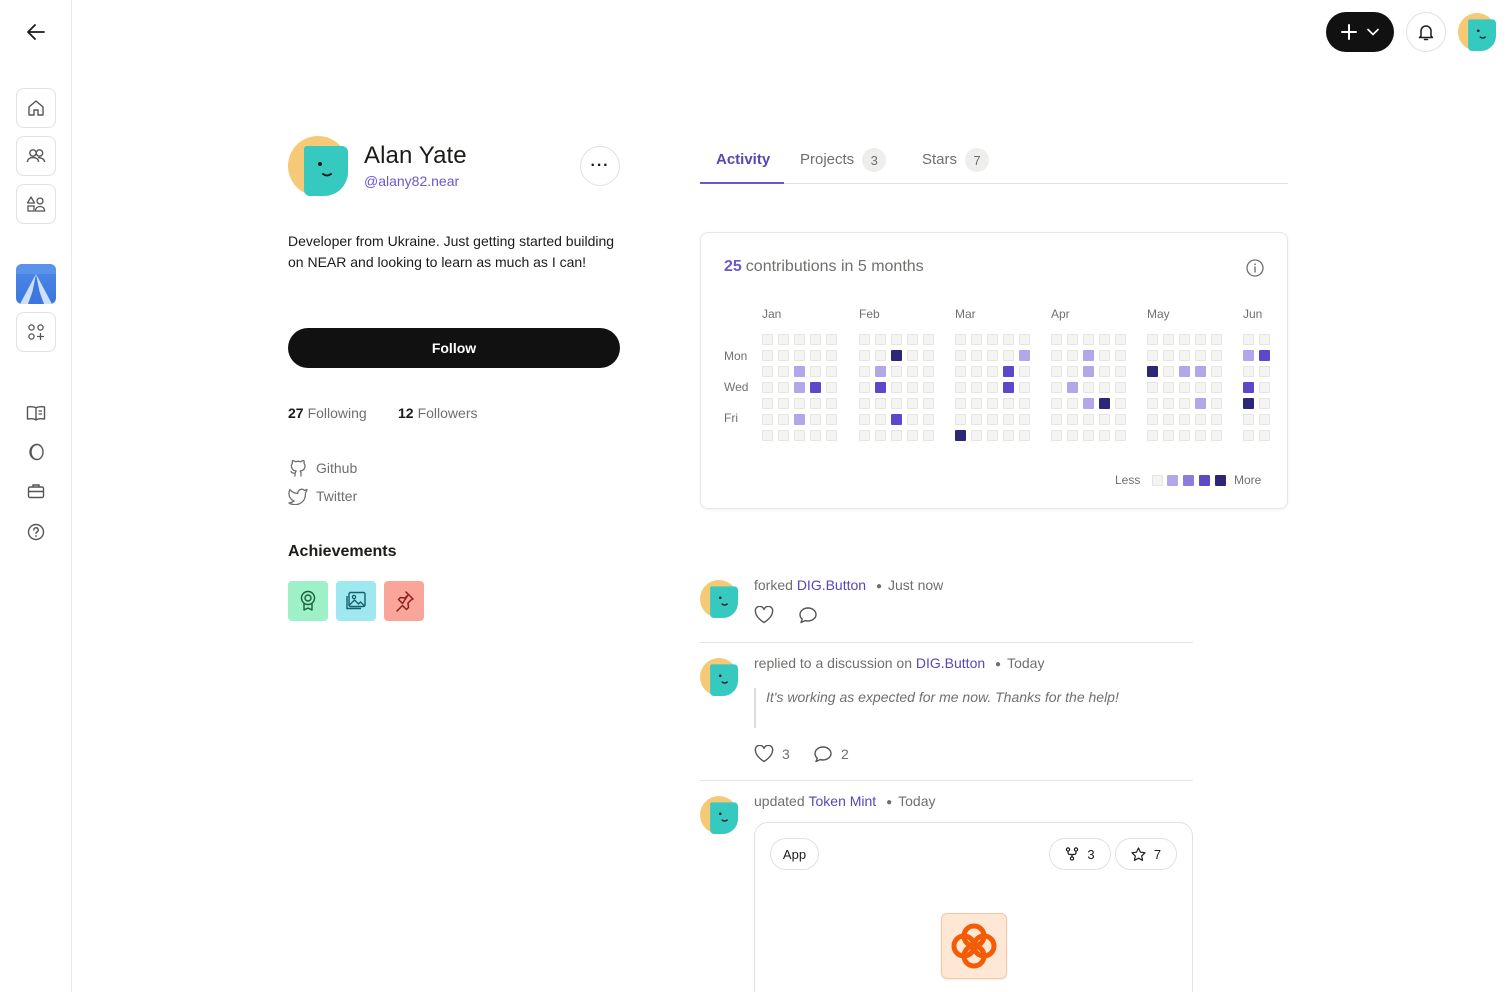 The width and height of the screenshot is (1512, 992). Describe the element at coordinates (36, 32) in the screenshot. I see `back-arrow-icon` at that location.